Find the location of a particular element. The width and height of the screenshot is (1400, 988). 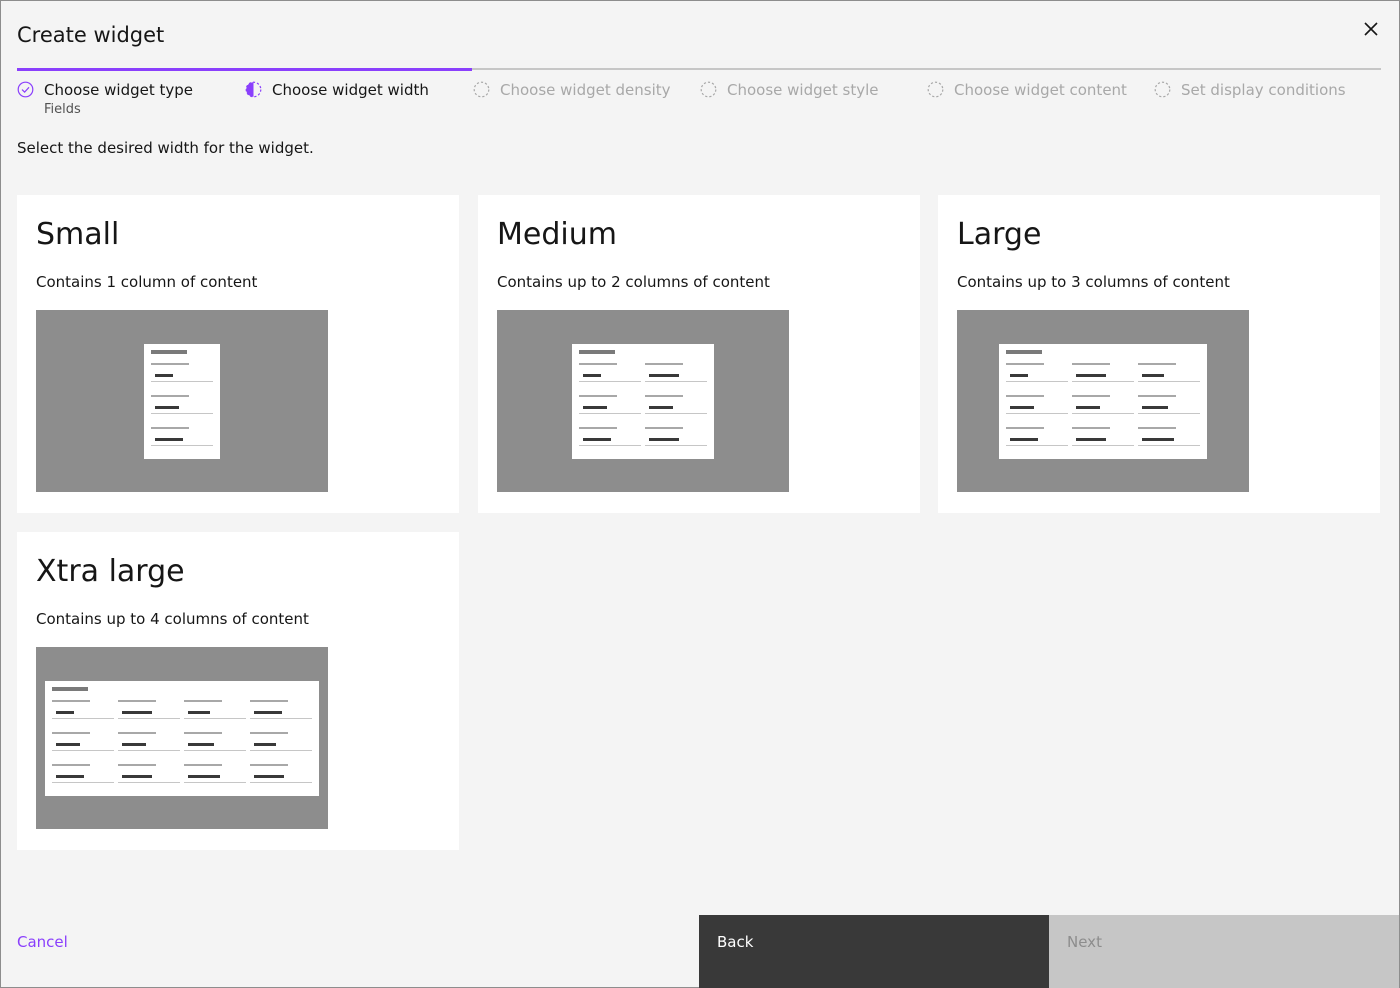

step-choose-widget-style: Choose widget style is located at coordinates (789, 90).